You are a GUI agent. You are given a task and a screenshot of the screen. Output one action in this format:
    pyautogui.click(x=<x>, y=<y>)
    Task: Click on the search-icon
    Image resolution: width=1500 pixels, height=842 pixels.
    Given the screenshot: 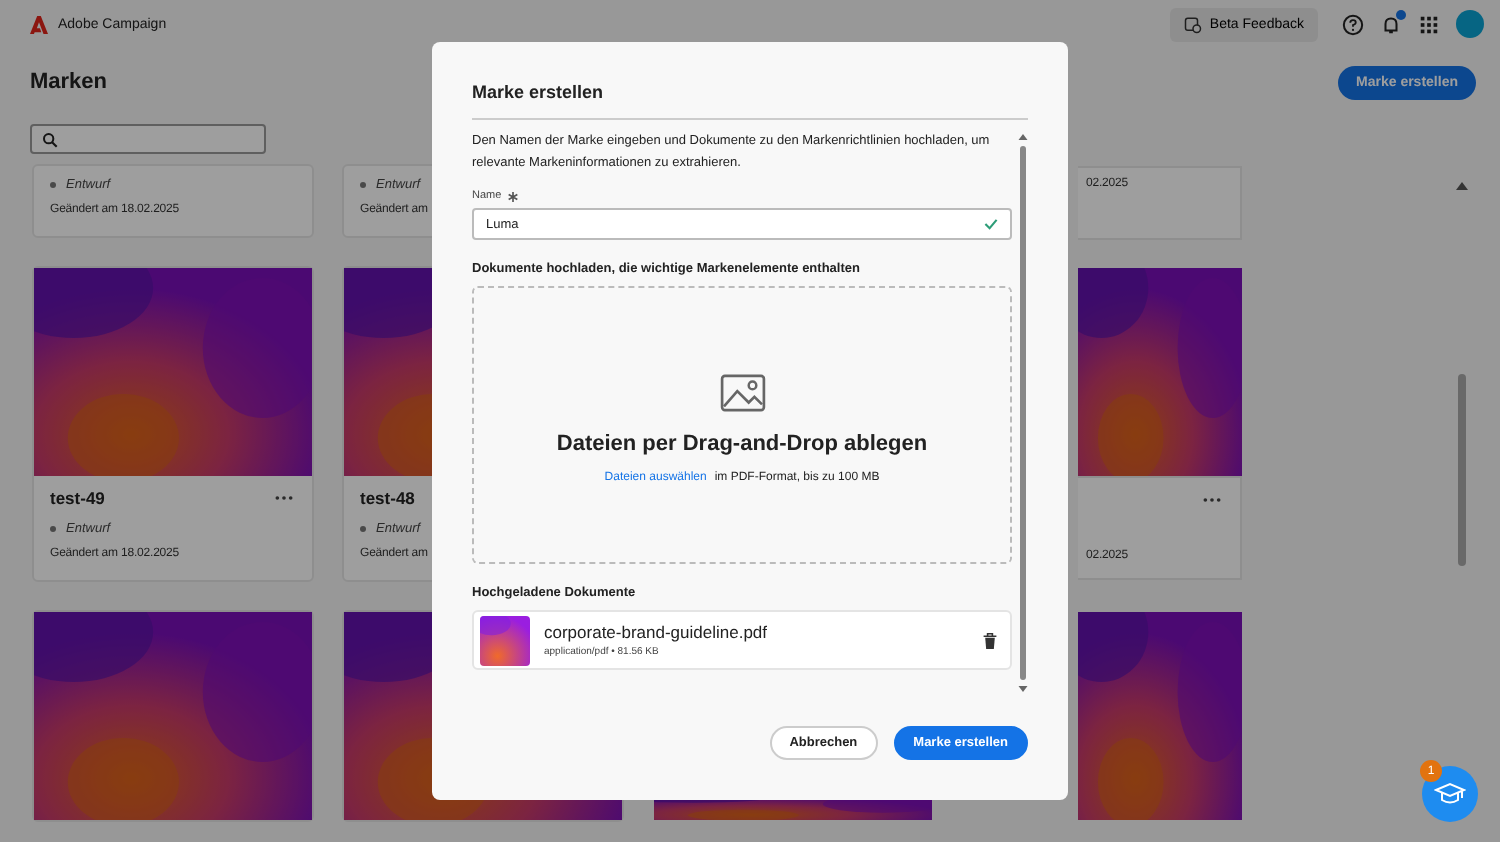 What is the action you would take?
    pyautogui.click(x=50, y=139)
    